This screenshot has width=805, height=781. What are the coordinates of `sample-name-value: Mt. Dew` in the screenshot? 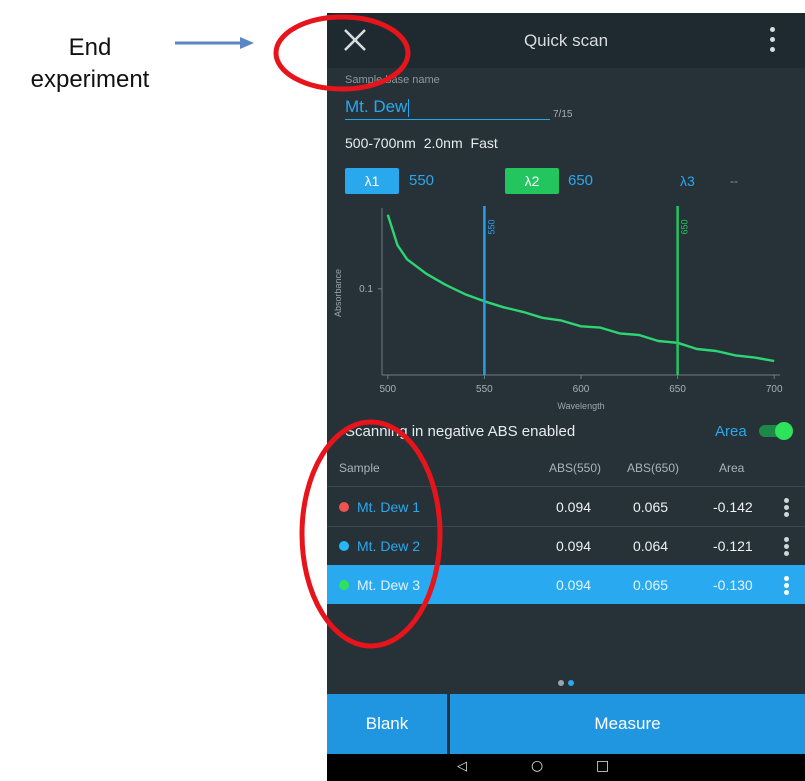 It's located at (376, 106).